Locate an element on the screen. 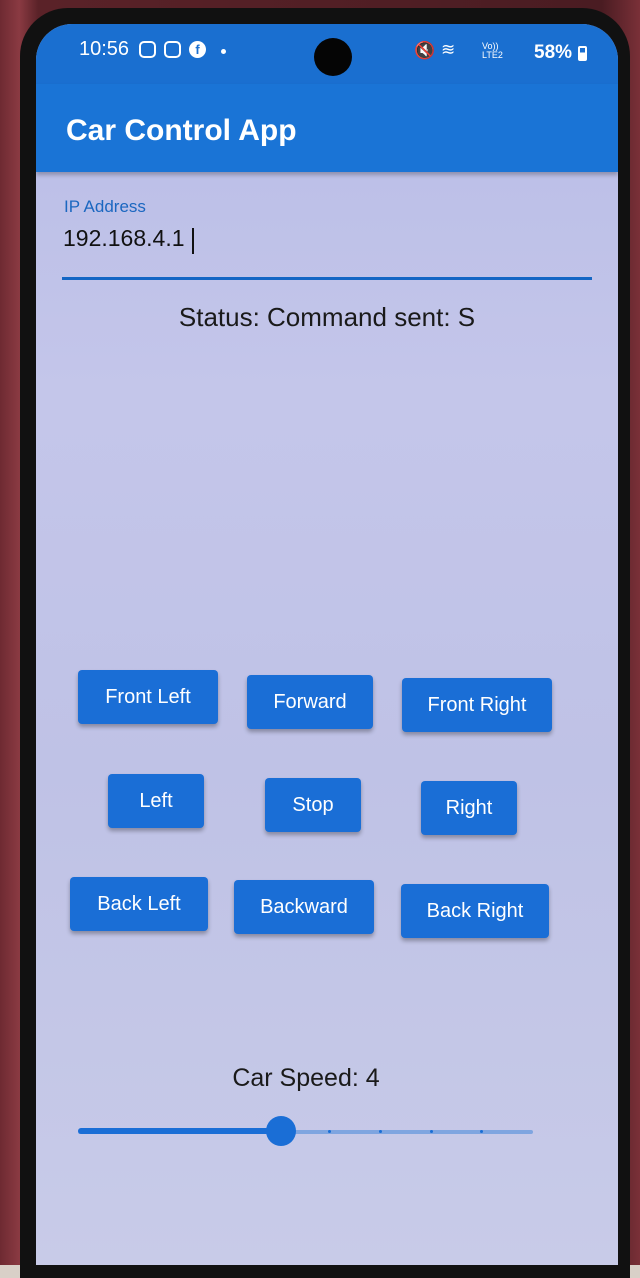  back-right-button: Back Right is located at coordinates (475, 911).